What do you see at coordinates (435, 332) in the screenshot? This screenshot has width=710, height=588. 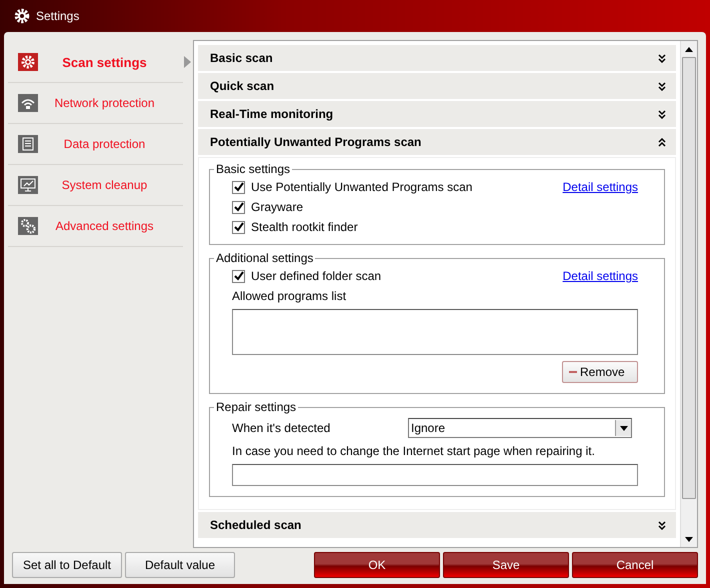 I see `programs-list` at bounding box center [435, 332].